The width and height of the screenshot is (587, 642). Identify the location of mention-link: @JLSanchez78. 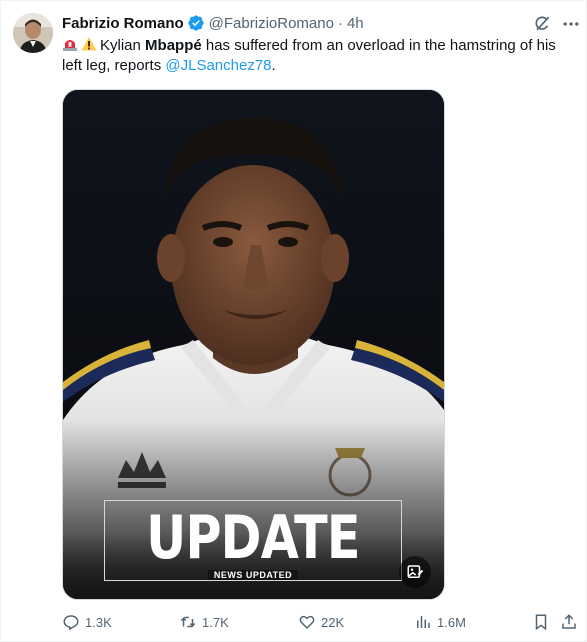
(218, 65).